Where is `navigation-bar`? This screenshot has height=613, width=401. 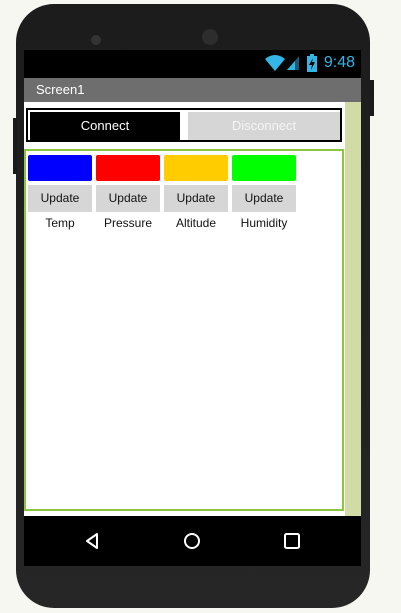 navigation-bar is located at coordinates (192, 541).